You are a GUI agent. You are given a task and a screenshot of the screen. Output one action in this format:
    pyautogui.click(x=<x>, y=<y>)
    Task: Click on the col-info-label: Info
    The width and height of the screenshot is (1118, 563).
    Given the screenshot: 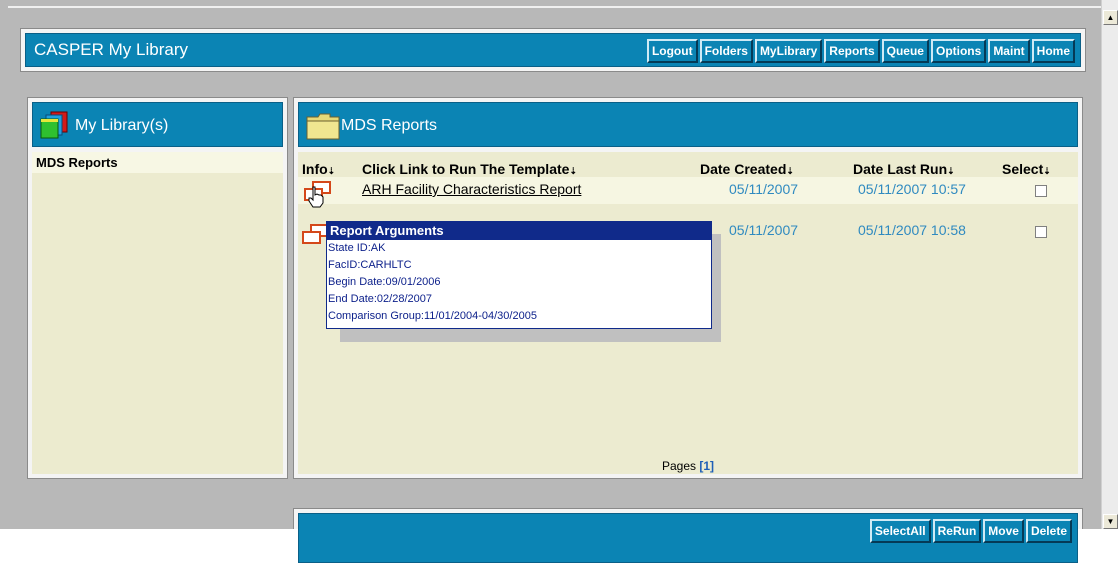 What is the action you would take?
    pyautogui.click(x=315, y=169)
    